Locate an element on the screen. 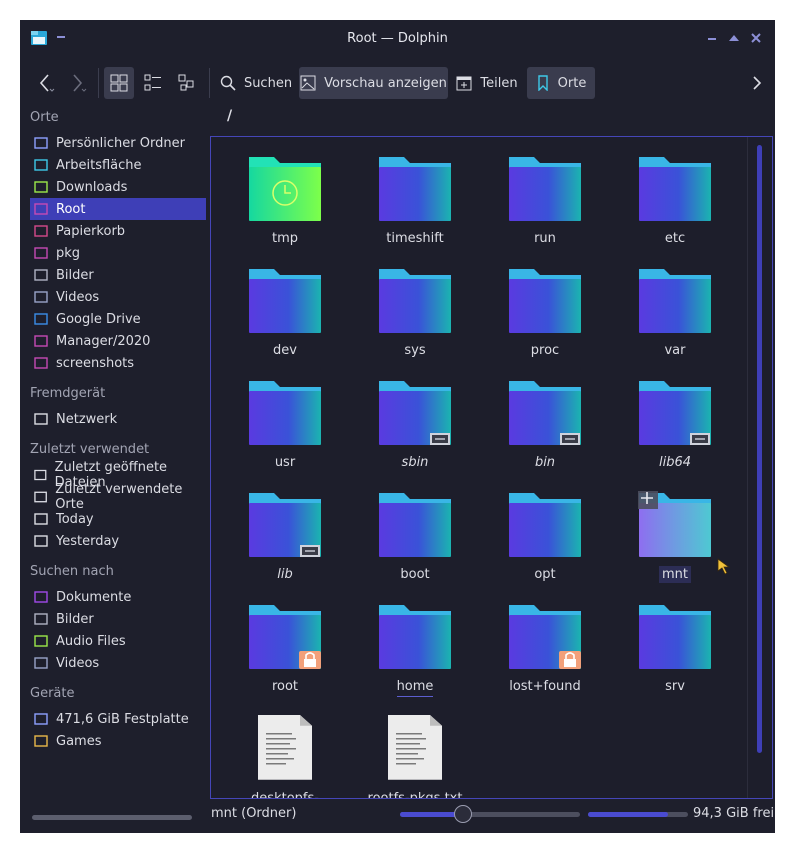 The width and height of the screenshot is (795, 853). sidebar-item-arbeitsfläche: Arbeitsfläche is located at coordinates (118, 165).